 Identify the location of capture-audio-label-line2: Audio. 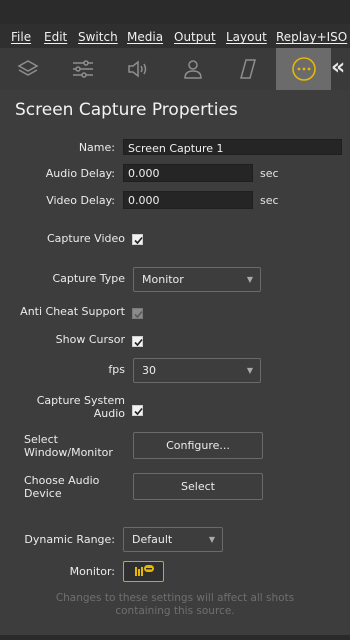
(109, 413).